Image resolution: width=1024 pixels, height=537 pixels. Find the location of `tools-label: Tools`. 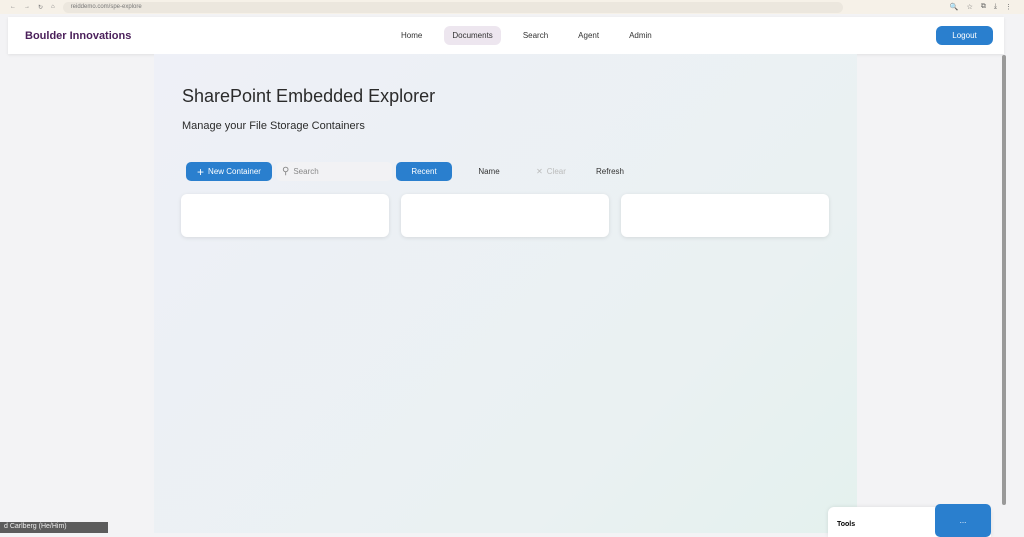

tools-label: Tools is located at coordinates (846, 524).